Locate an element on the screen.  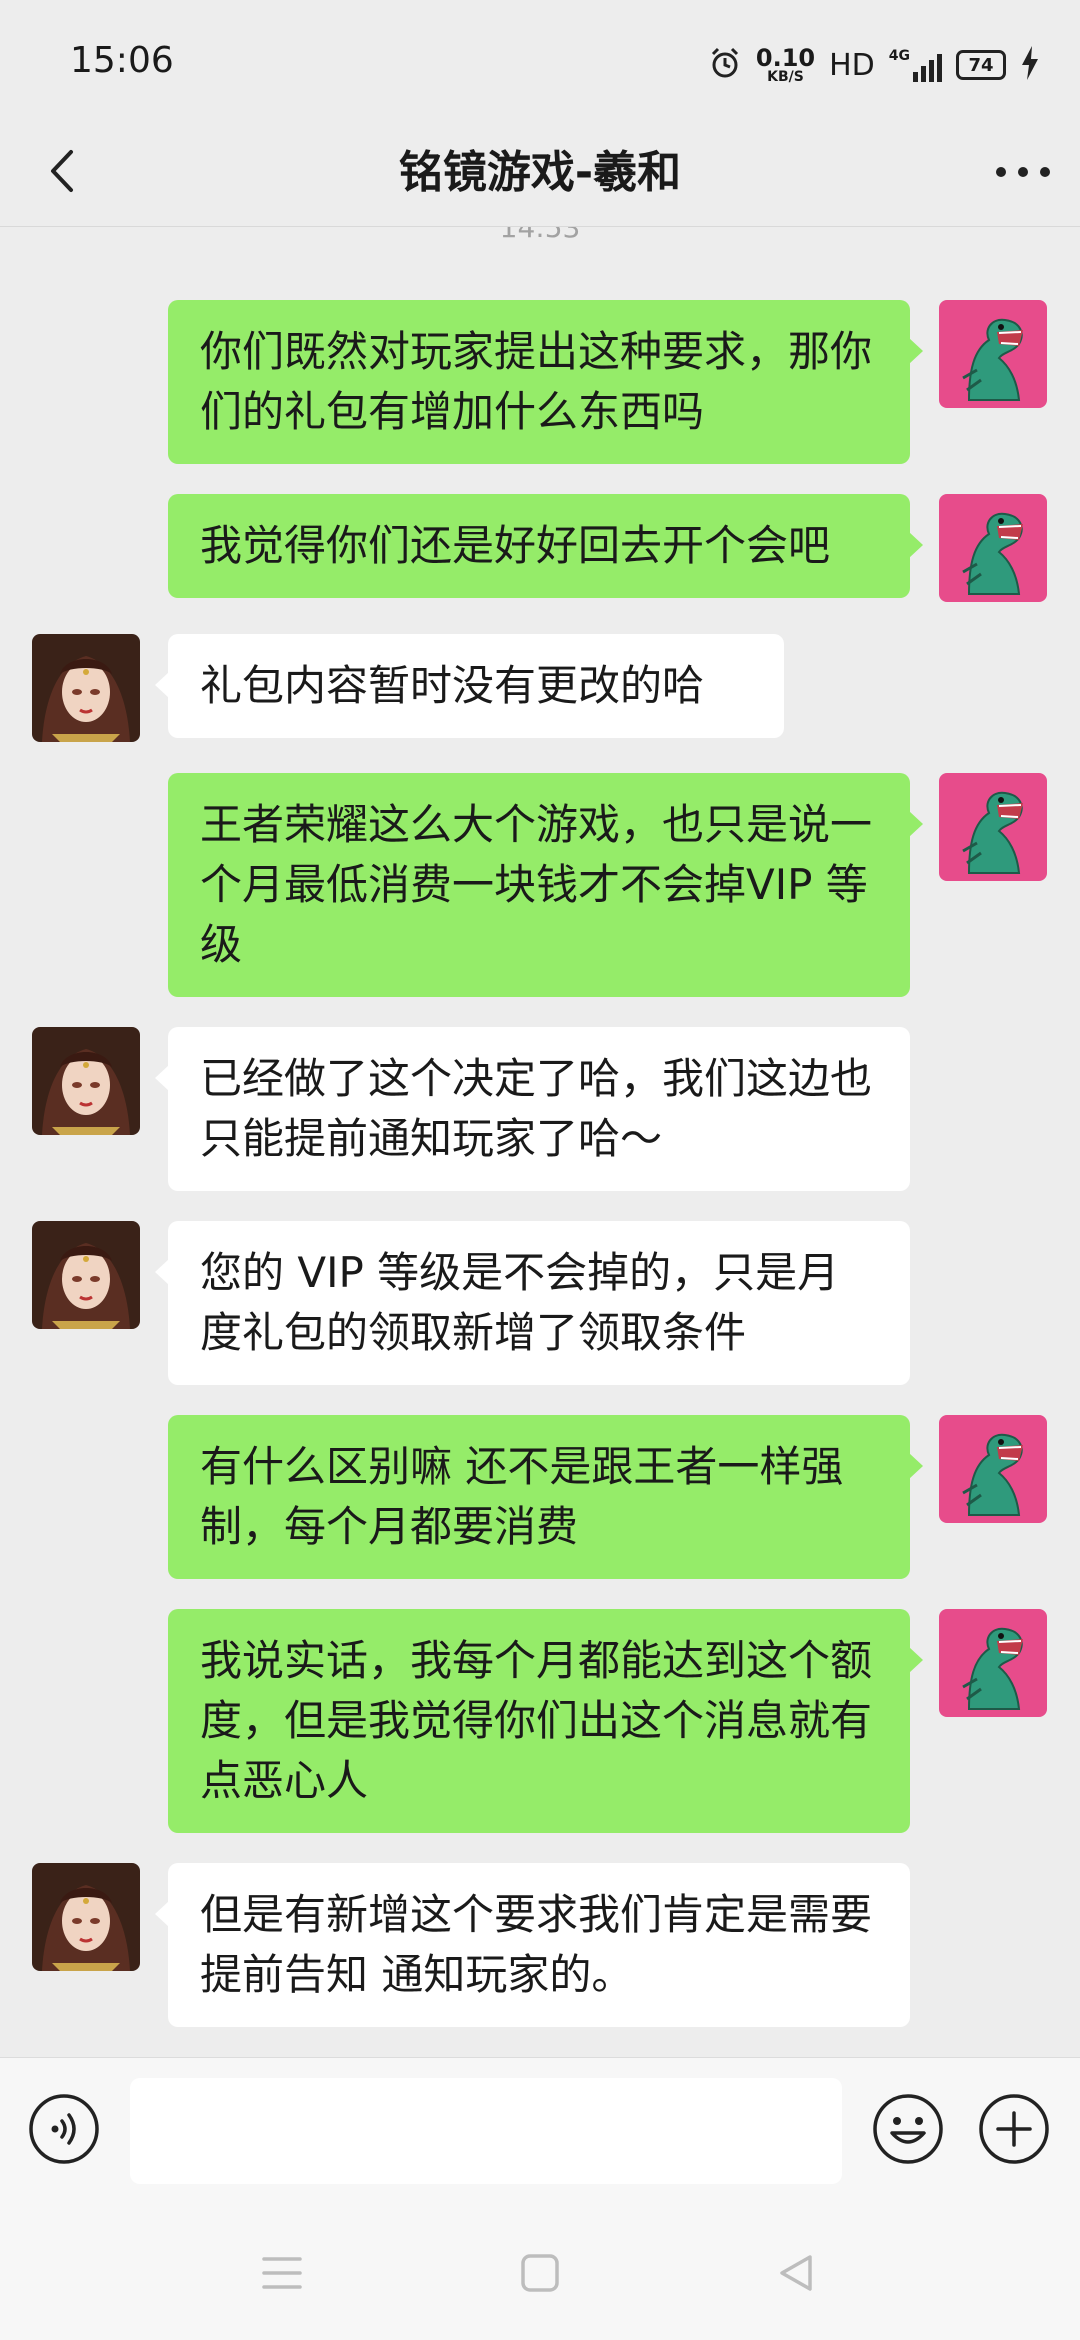
recent-apps-button is located at coordinates (282, 2273).